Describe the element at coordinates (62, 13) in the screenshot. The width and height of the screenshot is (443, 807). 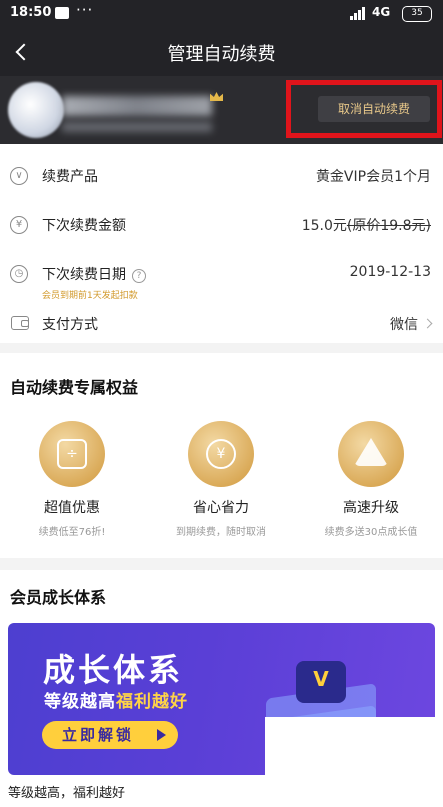
I see `message-icon` at that location.